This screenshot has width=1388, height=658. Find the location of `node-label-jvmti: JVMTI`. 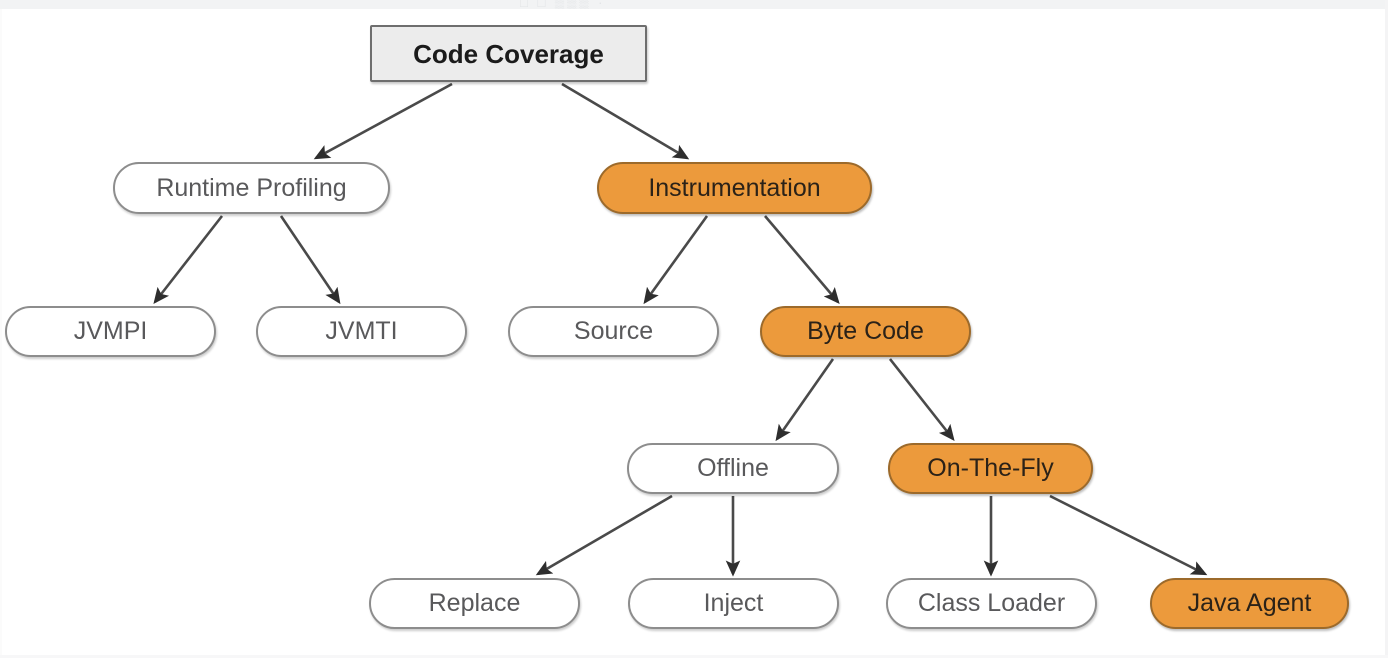

node-label-jvmti: JVMTI is located at coordinates (361, 331).